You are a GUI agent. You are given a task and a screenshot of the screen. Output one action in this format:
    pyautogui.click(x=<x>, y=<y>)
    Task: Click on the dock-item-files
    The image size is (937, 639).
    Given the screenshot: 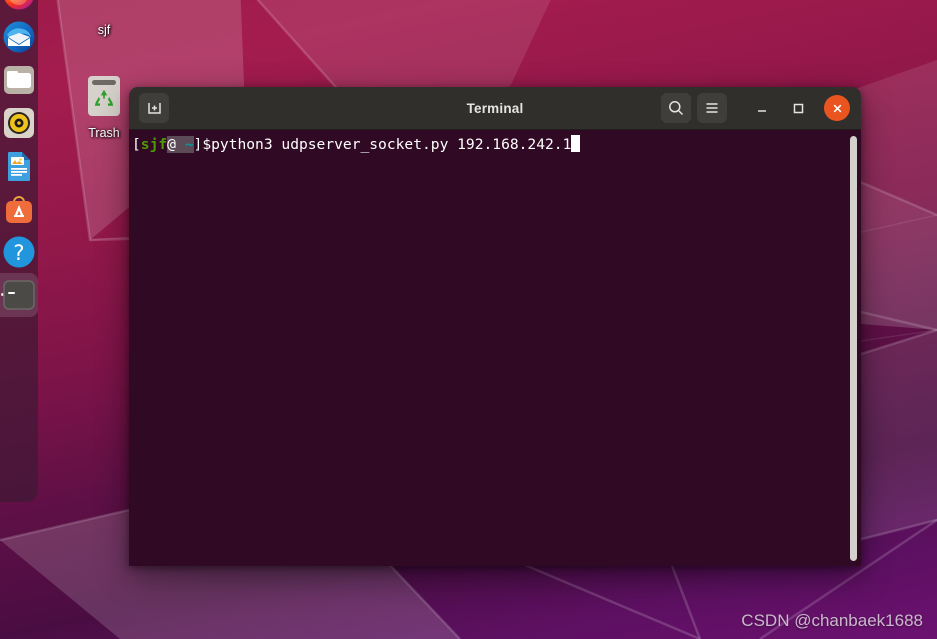 What is the action you would take?
    pyautogui.click(x=19, y=80)
    